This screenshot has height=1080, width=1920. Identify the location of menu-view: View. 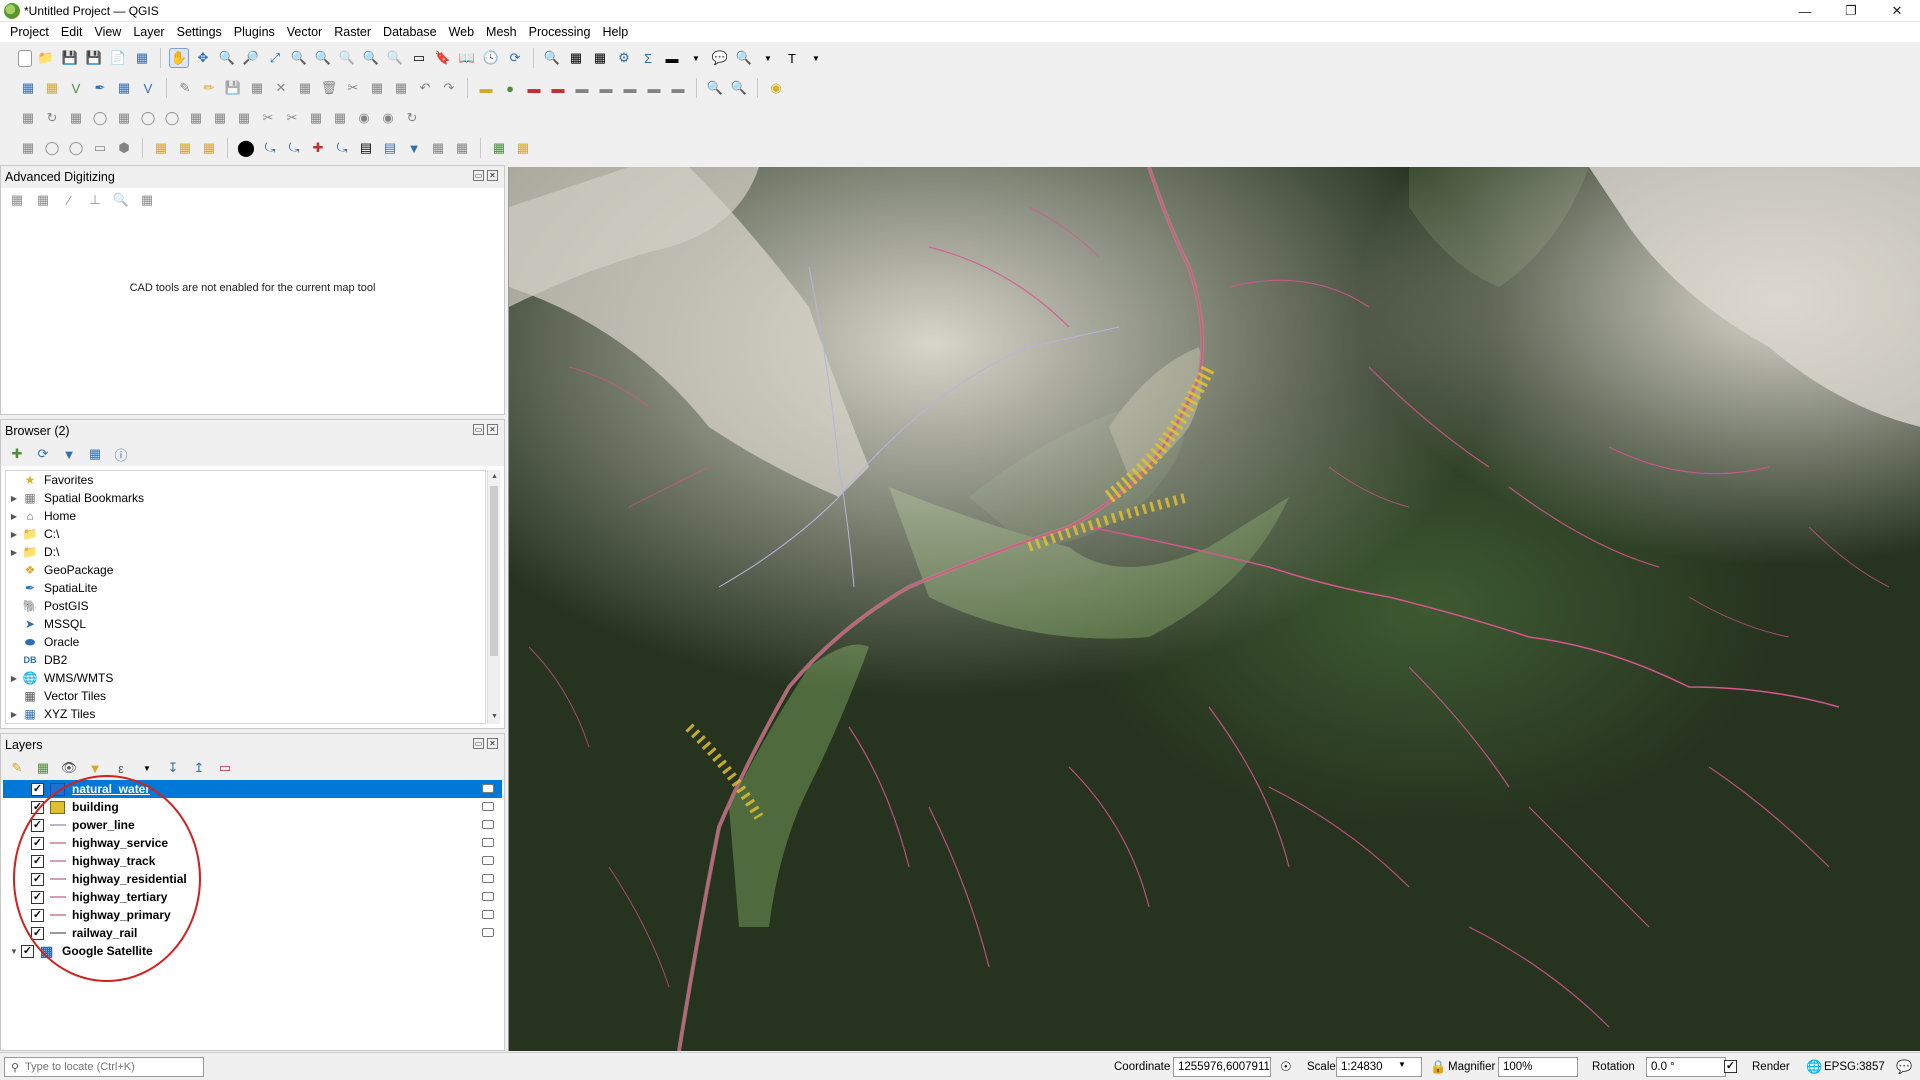
(107, 32).